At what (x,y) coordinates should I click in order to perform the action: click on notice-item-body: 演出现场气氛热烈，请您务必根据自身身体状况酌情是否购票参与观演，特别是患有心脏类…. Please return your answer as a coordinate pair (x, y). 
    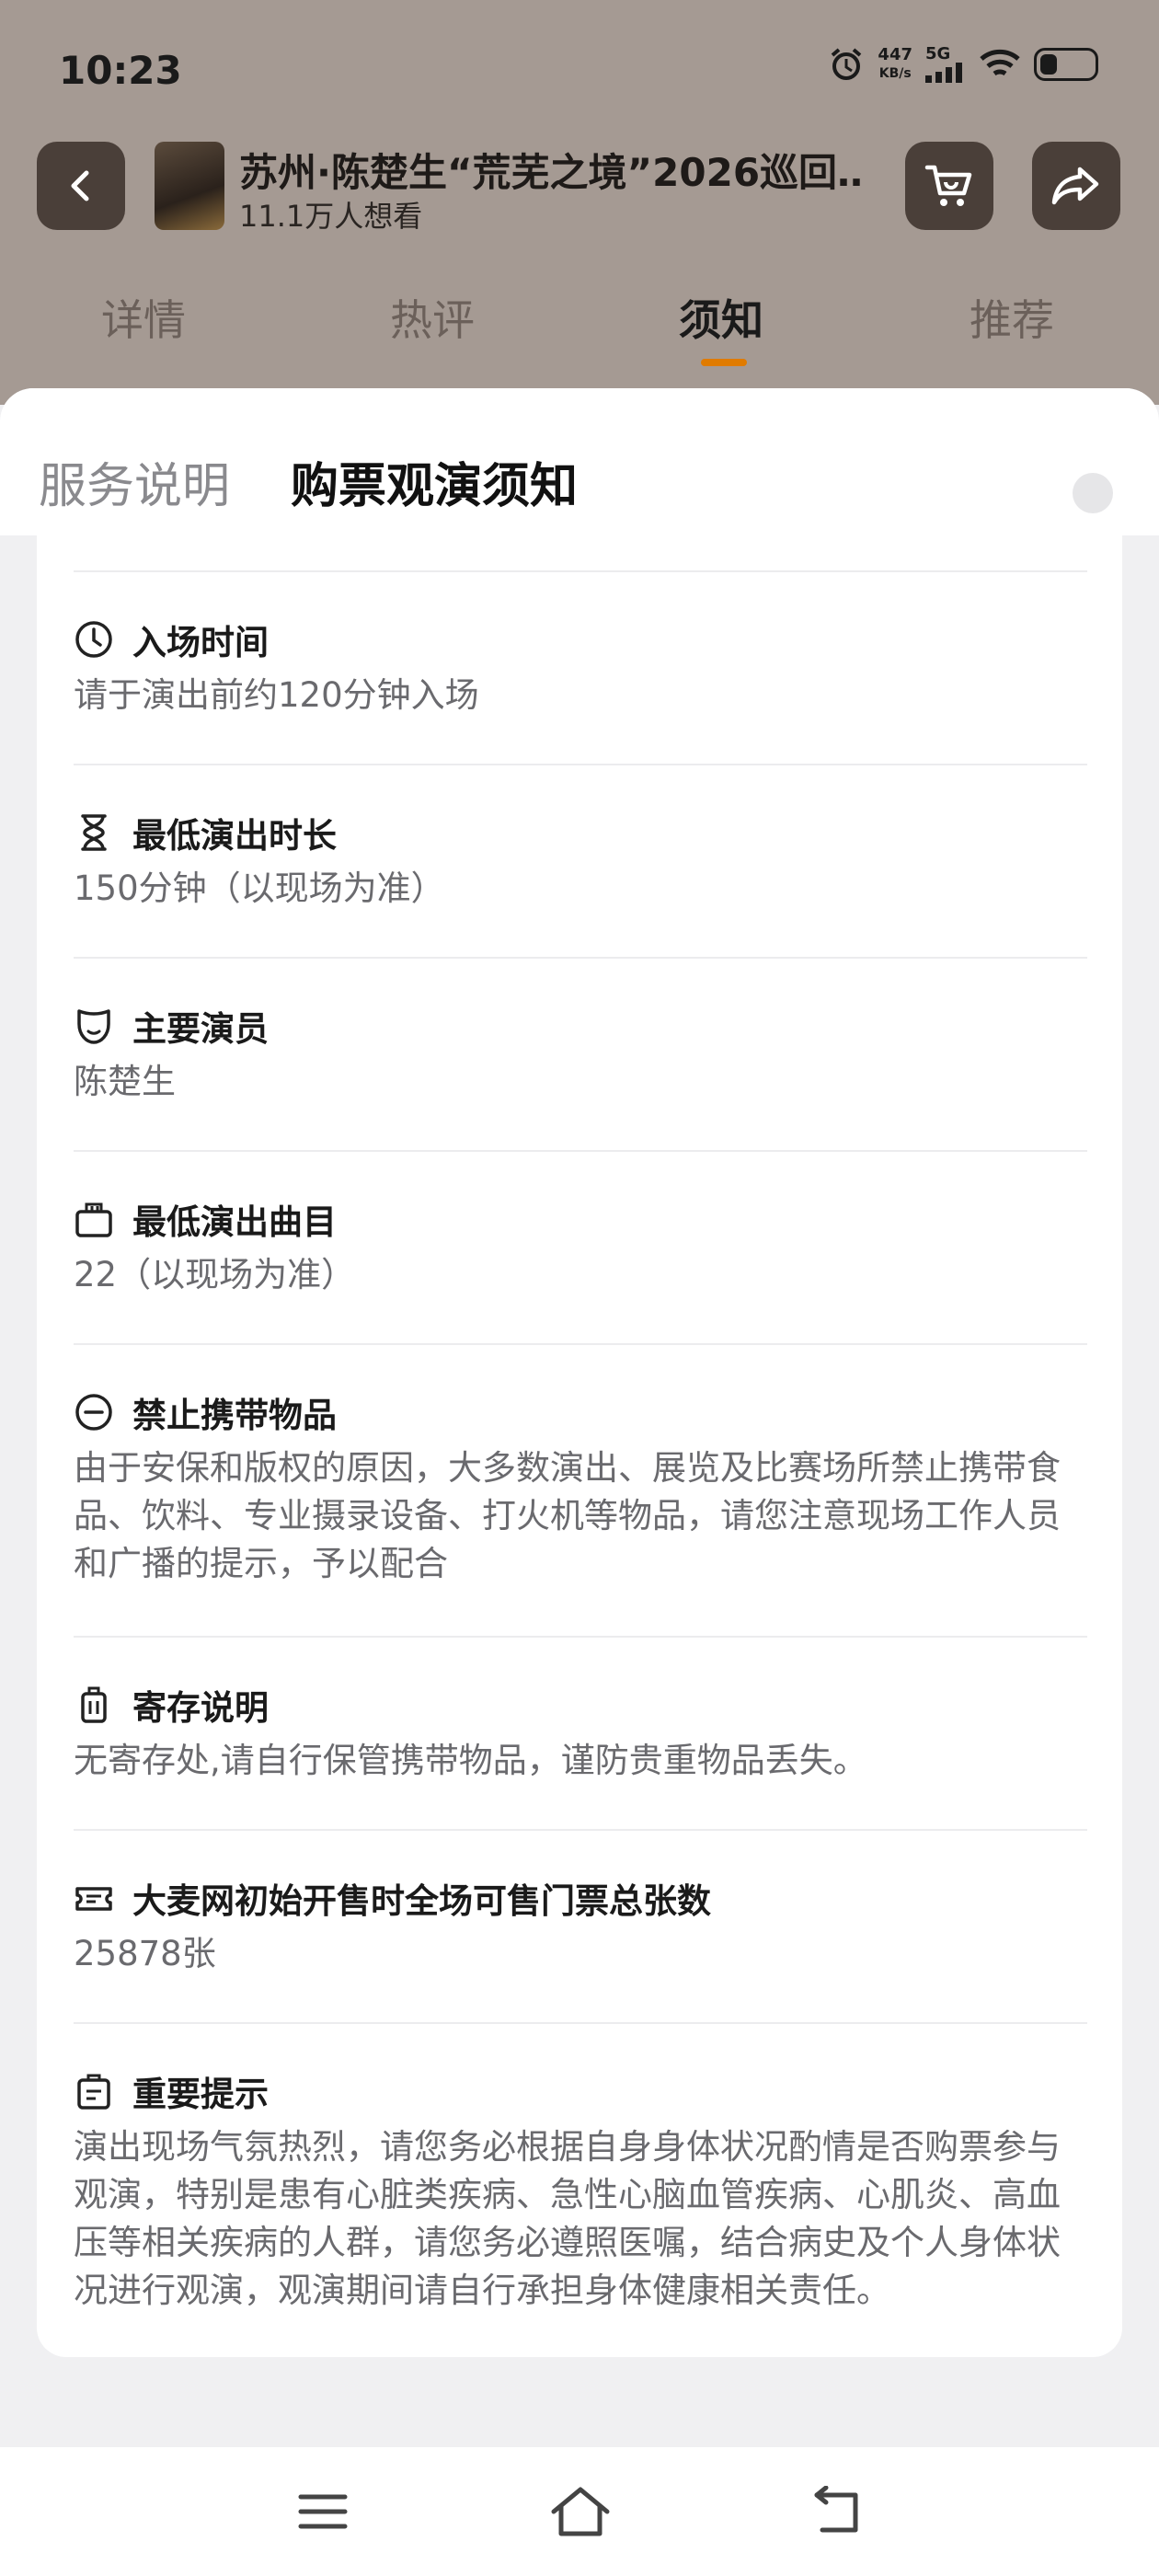
    Looking at the image, I should click on (567, 2218).